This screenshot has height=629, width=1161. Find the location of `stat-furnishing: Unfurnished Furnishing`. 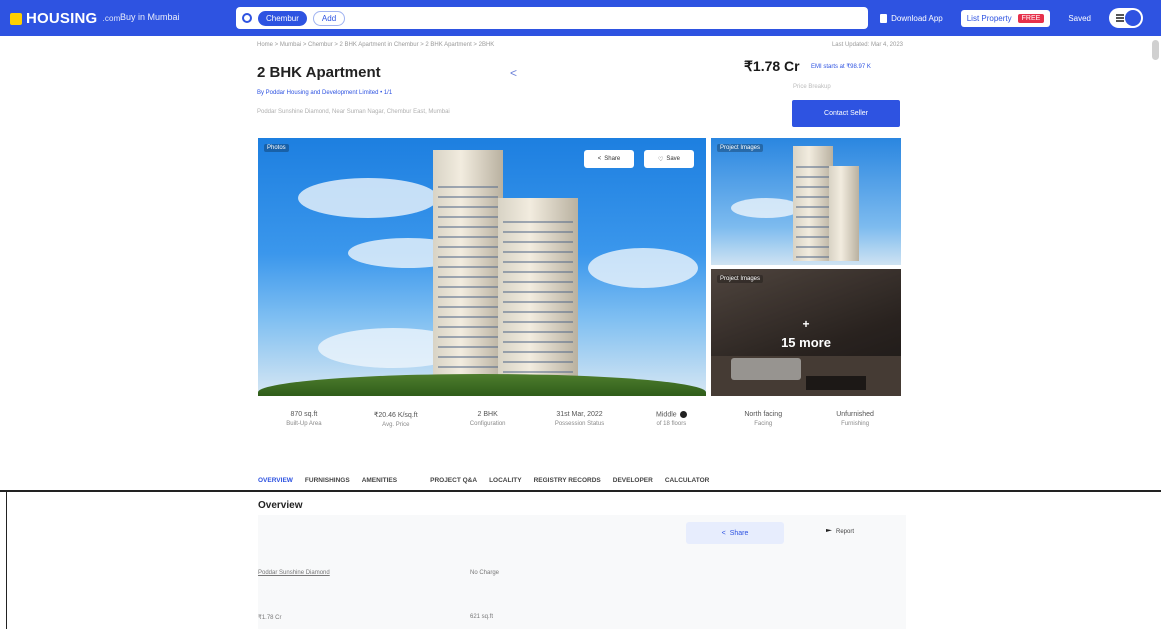

stat-furnishing: Unfurnished Furnishing is located at coordinates (855, 427).